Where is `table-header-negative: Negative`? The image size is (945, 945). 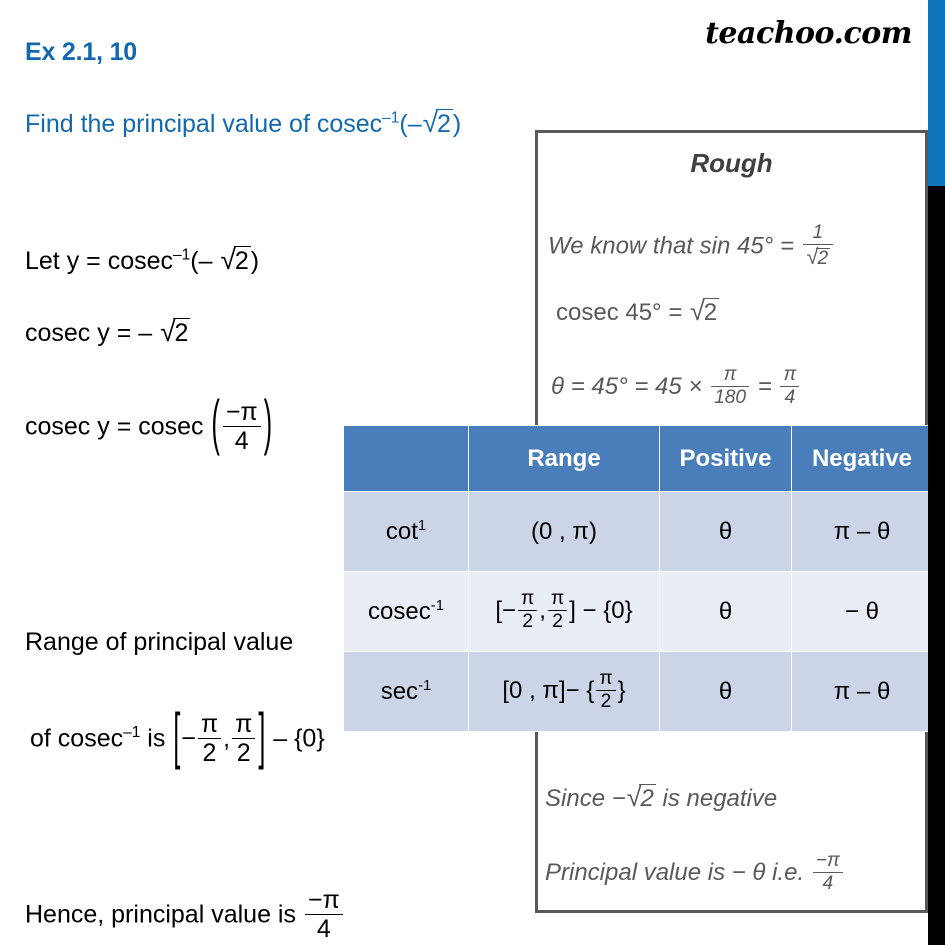
table-header-negative: Negative is located at coordinates (862, 458).